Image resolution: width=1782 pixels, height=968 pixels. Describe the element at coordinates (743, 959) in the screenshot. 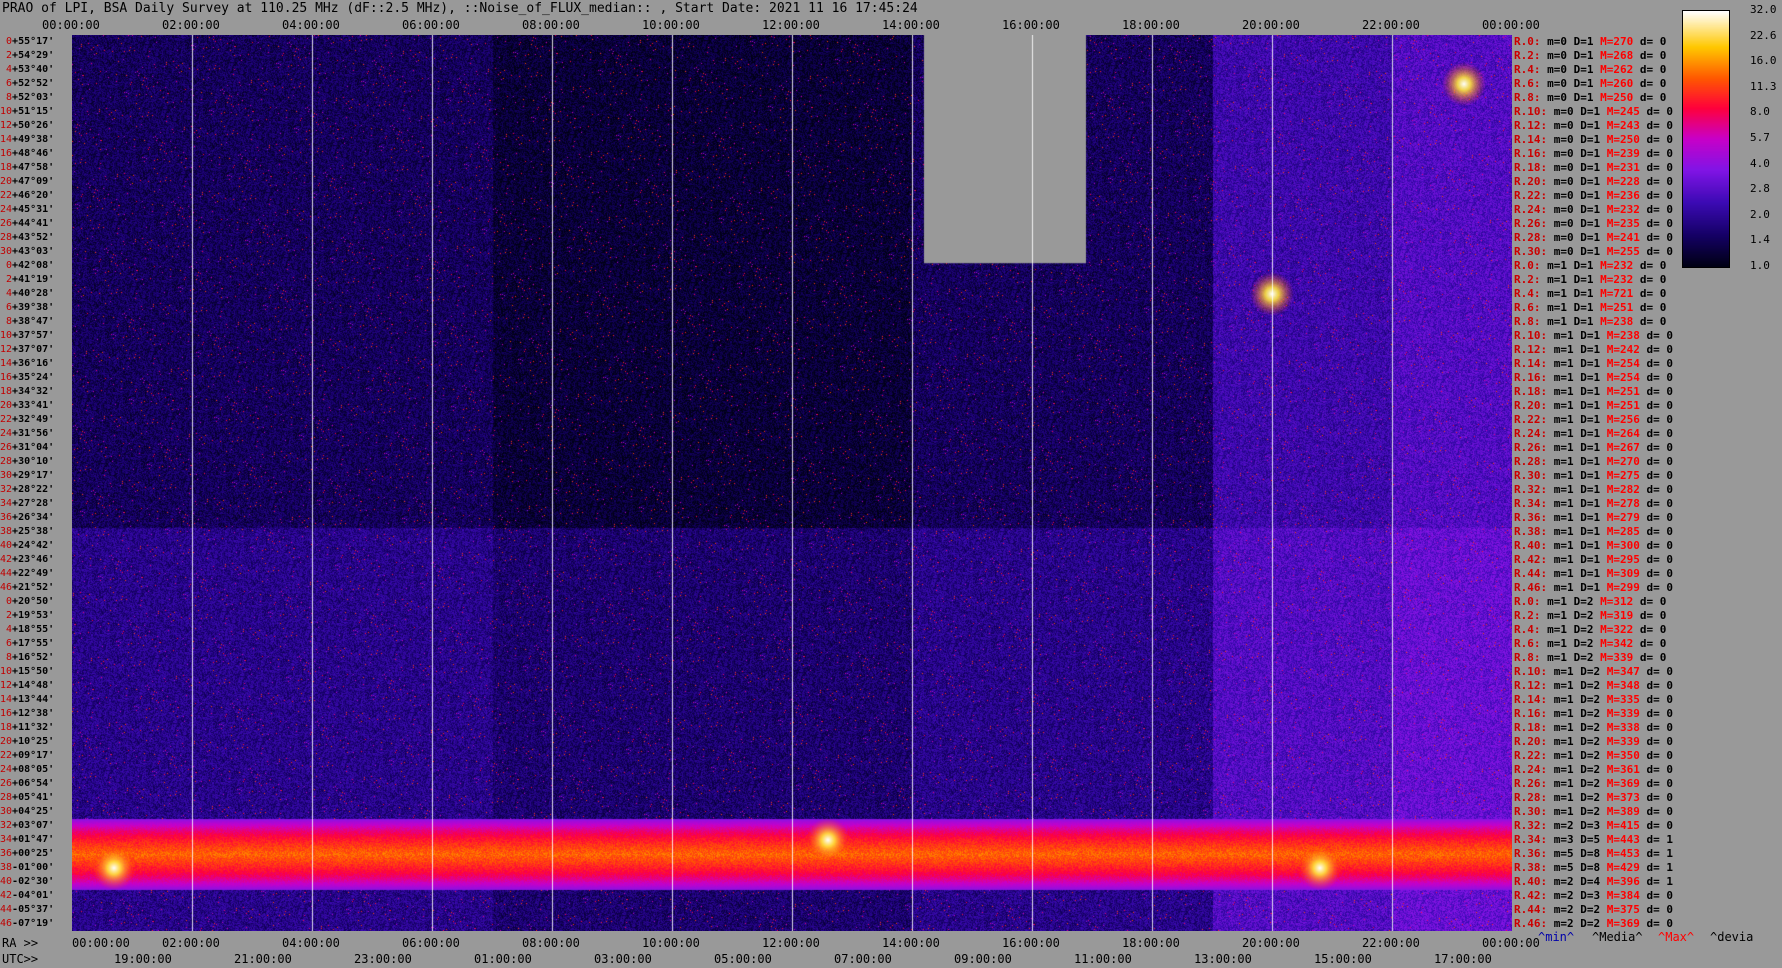

I see `bottom-utc-tick: 05:00:00` at that location.